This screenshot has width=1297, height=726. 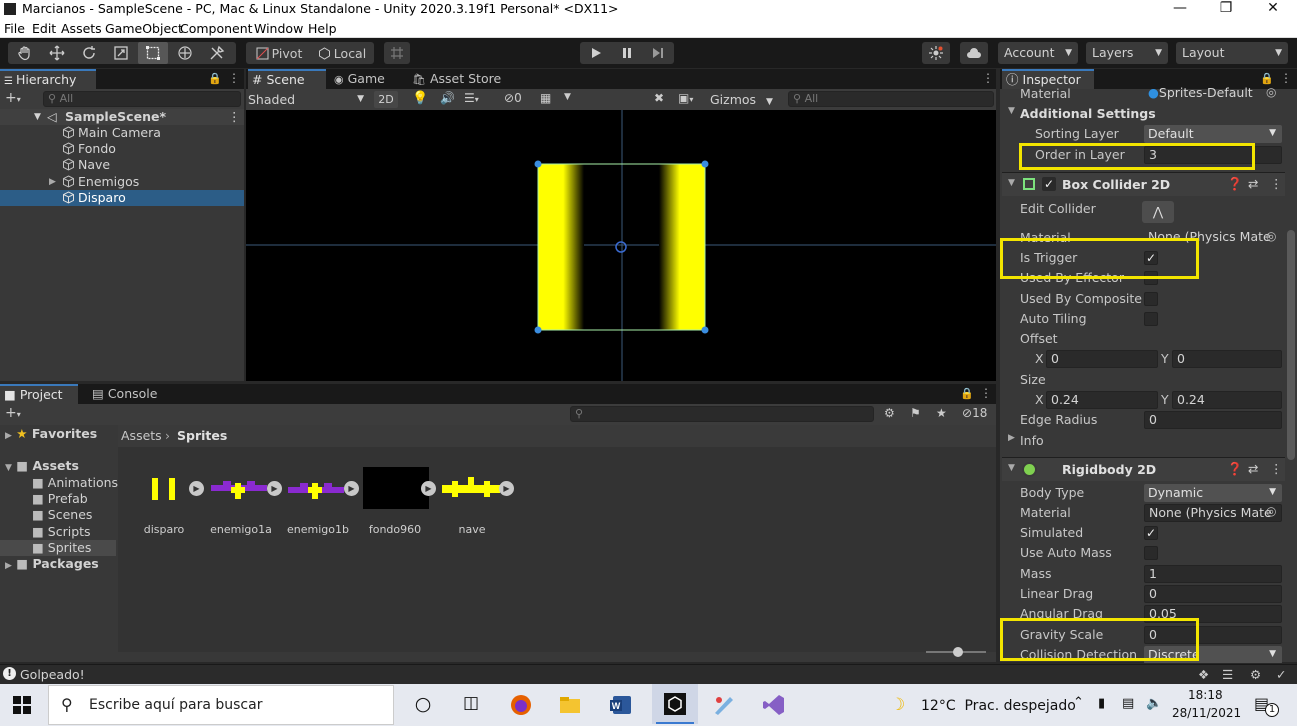 What do you see at coordinates (13, 98) in the screenshot?
I see `add-icon: +▾` at bounding box center [13, 98].